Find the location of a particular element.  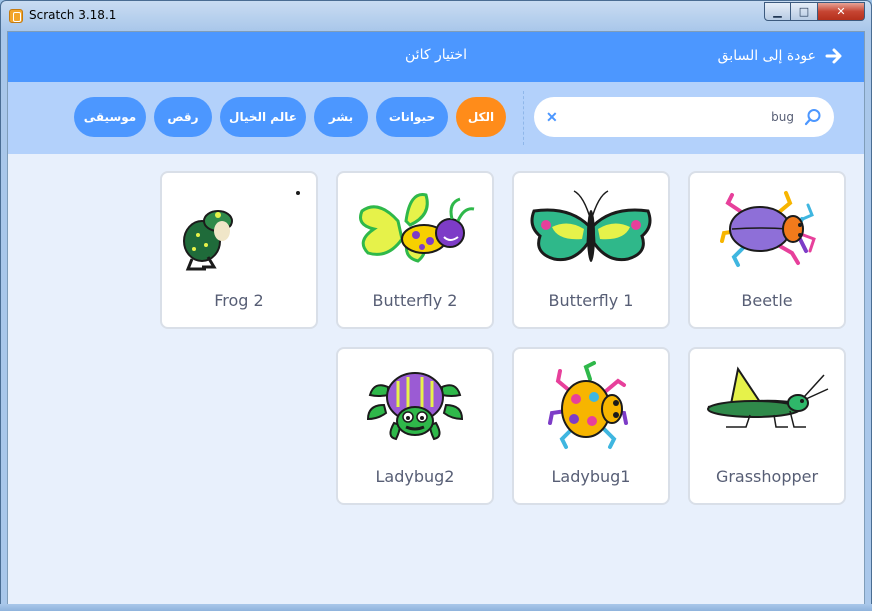

title-bar: Scratch 3.18.1 ▁ □ ✕ is located at coordinates (436, 16).